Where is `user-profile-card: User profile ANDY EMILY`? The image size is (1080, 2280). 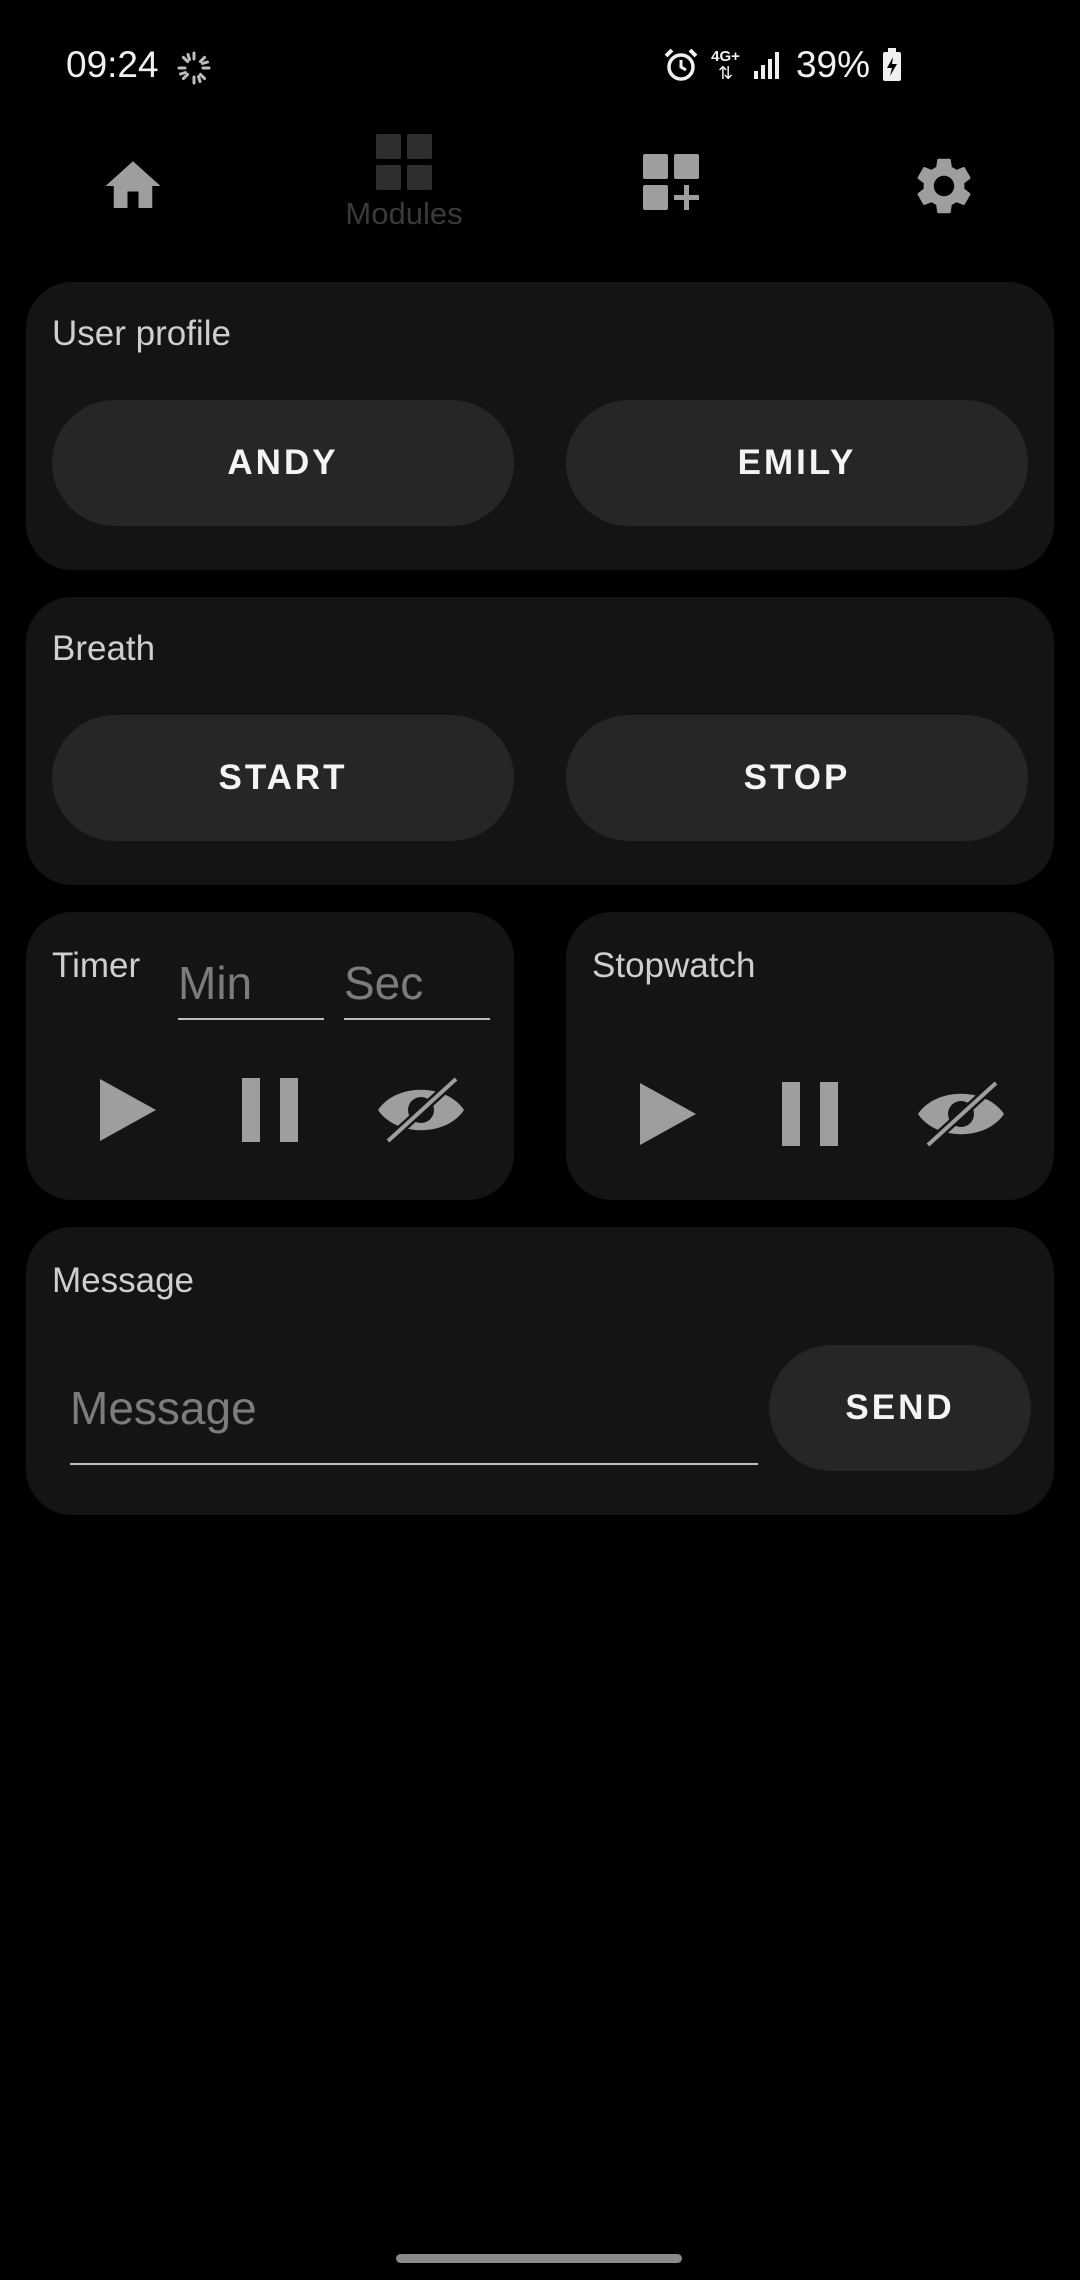
user-profile-card: User profile ANDY EMILY is located at coordinates (540, 426).